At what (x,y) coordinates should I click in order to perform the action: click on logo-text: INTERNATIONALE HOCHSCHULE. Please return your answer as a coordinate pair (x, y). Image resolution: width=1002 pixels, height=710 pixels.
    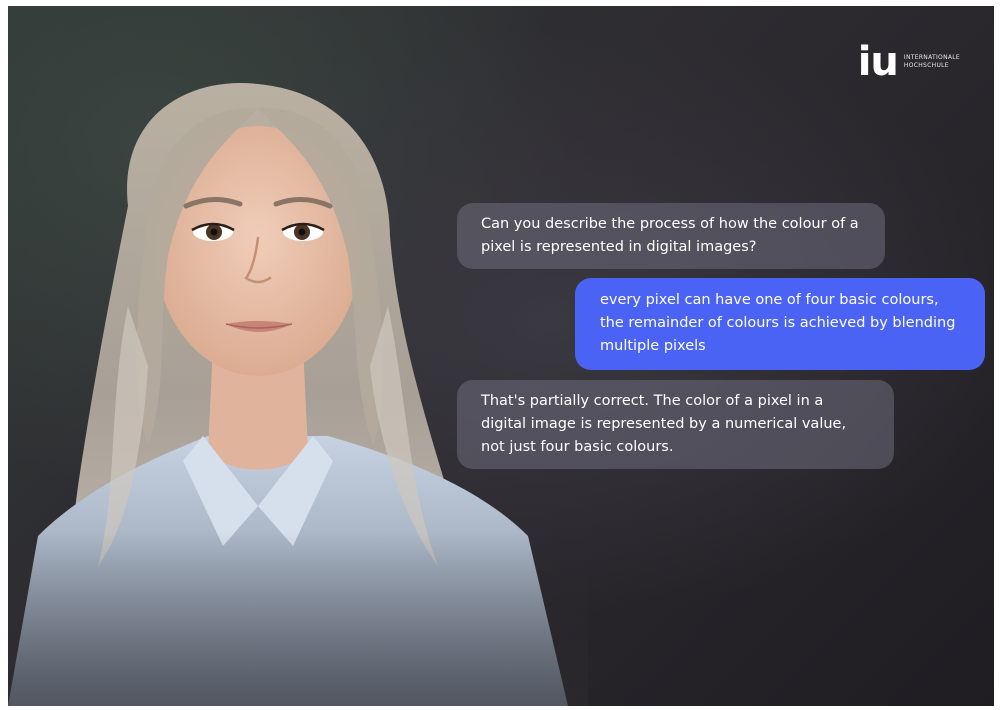
    Looking at the image, I should click on (932, 62).